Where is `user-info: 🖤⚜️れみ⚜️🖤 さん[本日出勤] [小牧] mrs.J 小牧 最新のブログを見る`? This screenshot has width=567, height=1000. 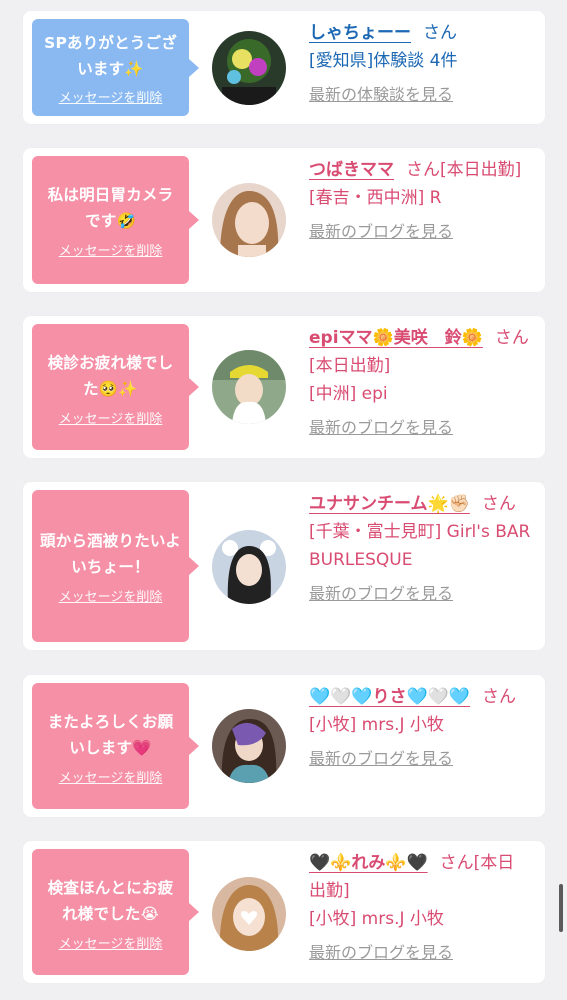
user-info: 🖤⚜️れみ⚜️🖤 さん[本日出勤] [小牧] mrs.J 小牧 最新のブログを見る is located at coordinates (420, 908).